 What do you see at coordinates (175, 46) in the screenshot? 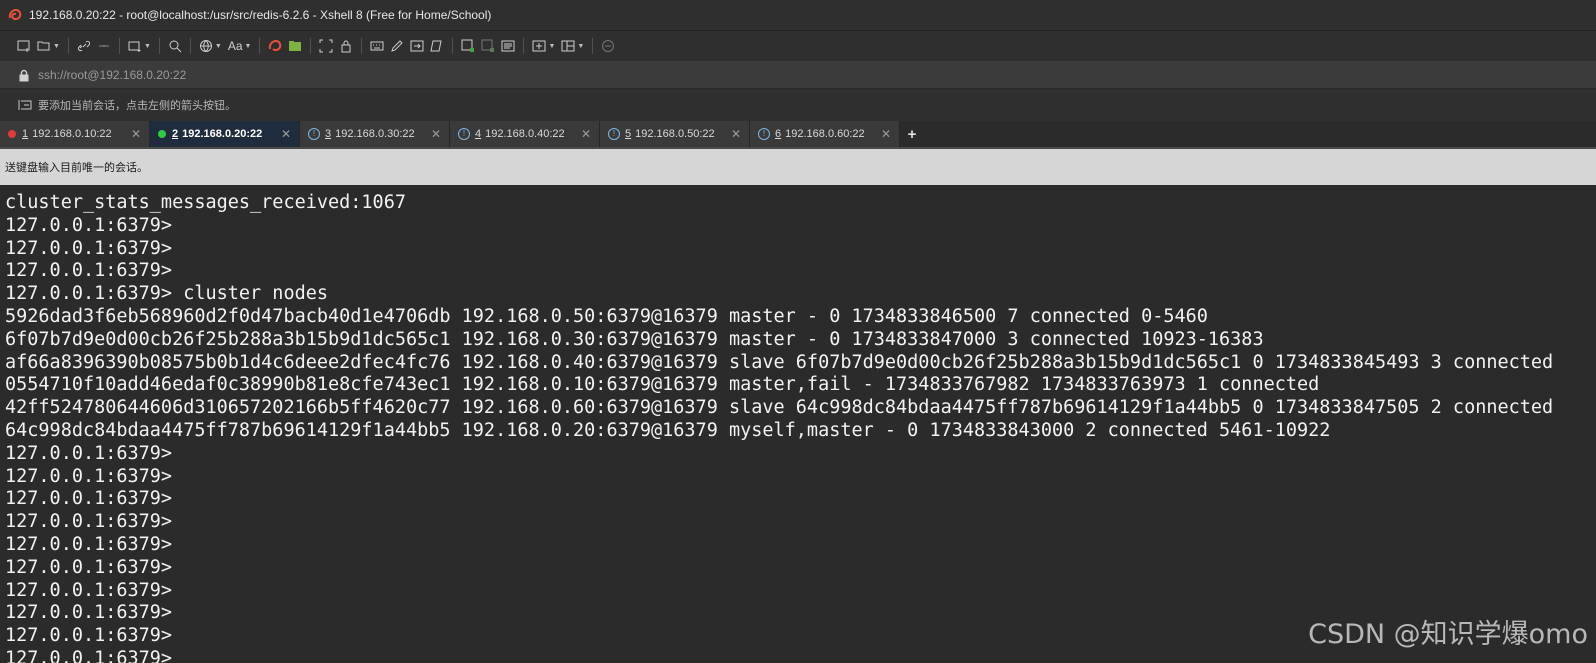
I see `search-icon` at bounding box center [175, 46].